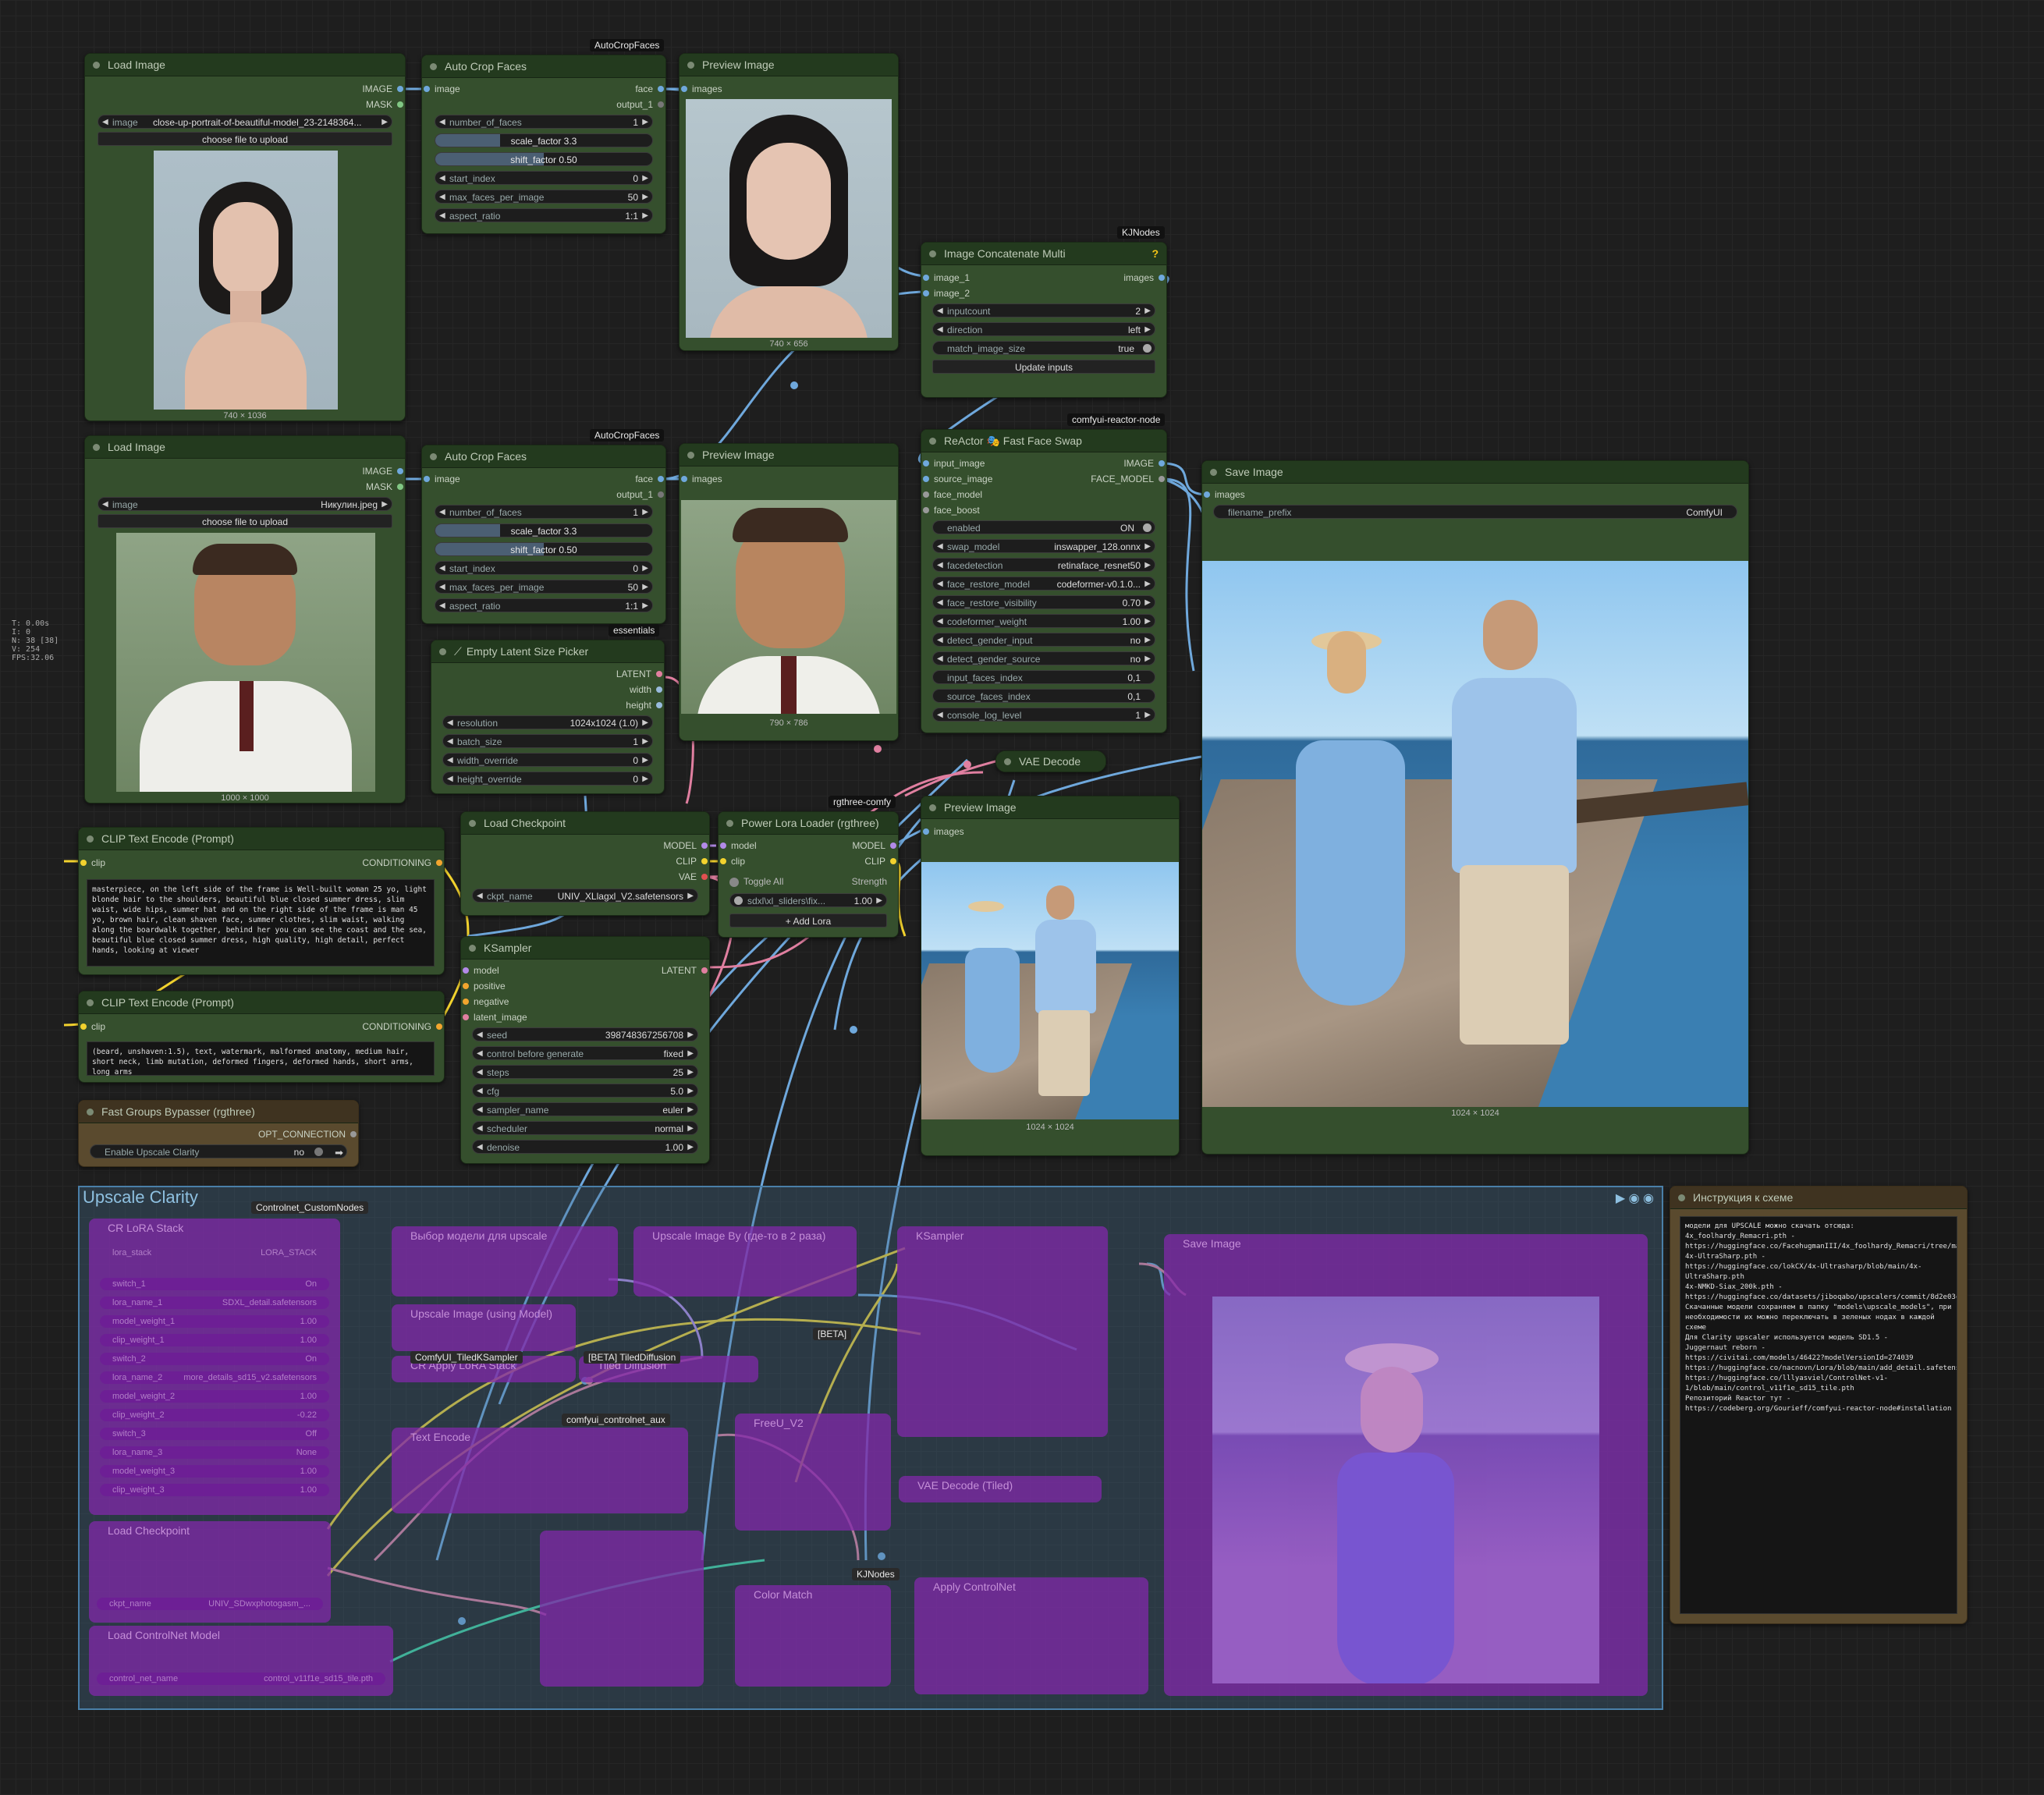  I want to click on lora-stack-row: model_weight_1 1.00, so click(214, 1321).